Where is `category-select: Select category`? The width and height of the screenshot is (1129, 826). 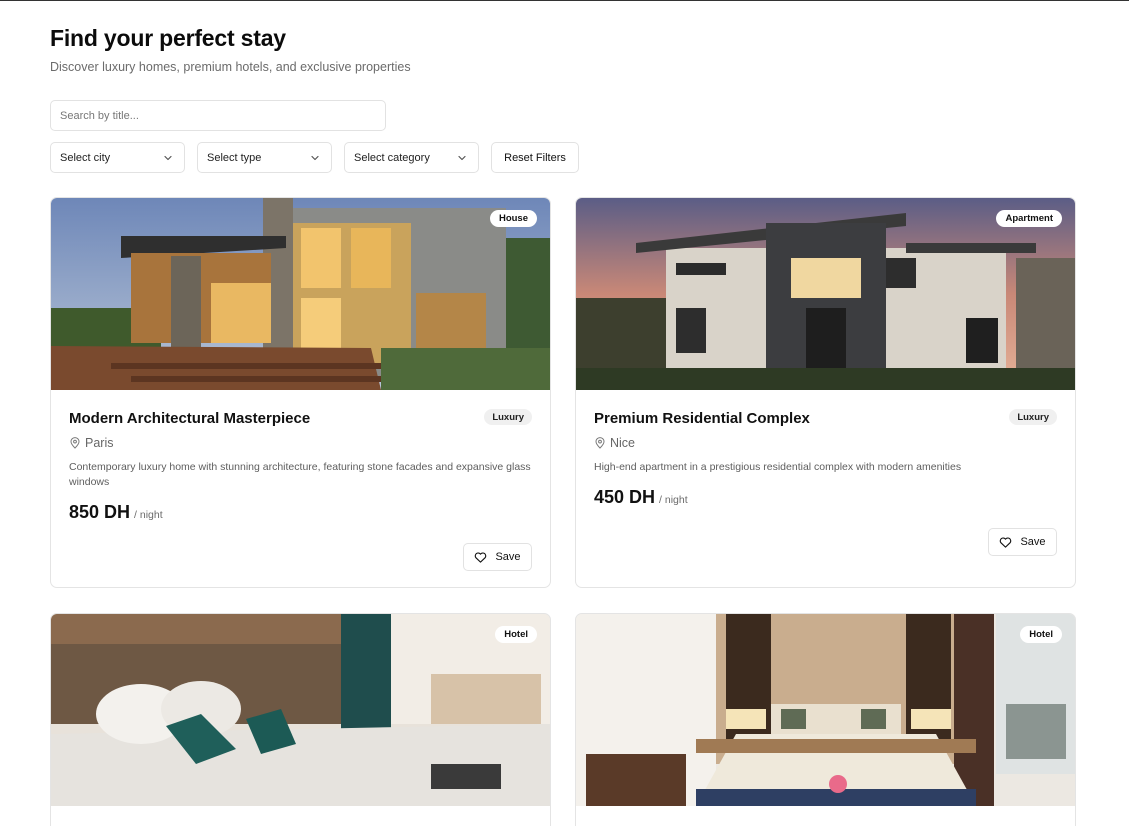
category-select: Select category is located at coordinates (411, 157).